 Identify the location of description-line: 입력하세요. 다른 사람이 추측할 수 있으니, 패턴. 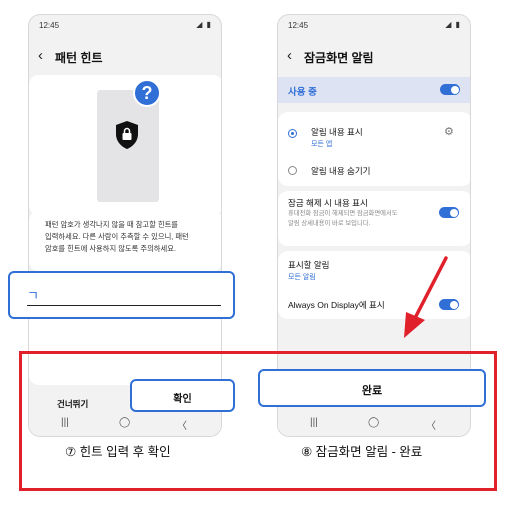
(117, 236).